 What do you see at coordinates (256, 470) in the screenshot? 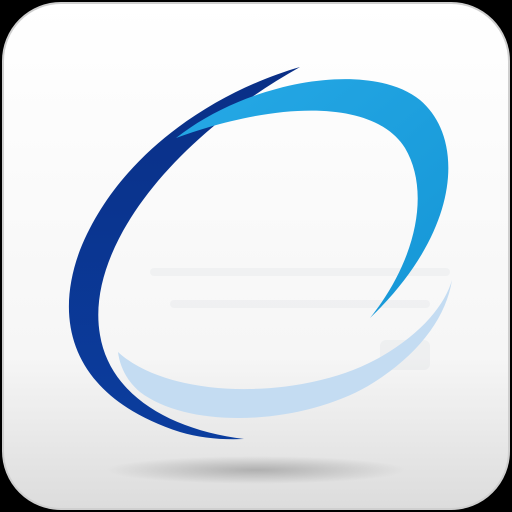
I see `icon-shadow` at bounding box center [256, 470].